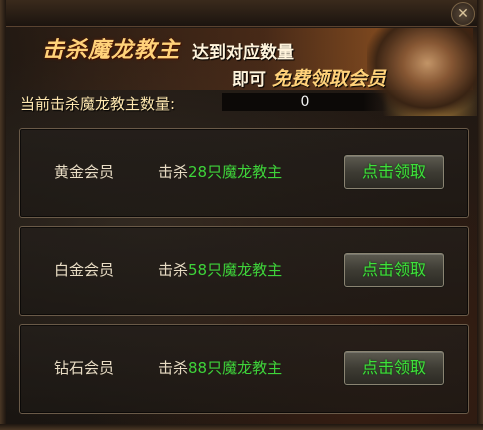 The image size is (483, 430). I want to click on reward-tier-name: 黄金会员, so click(84, 172).